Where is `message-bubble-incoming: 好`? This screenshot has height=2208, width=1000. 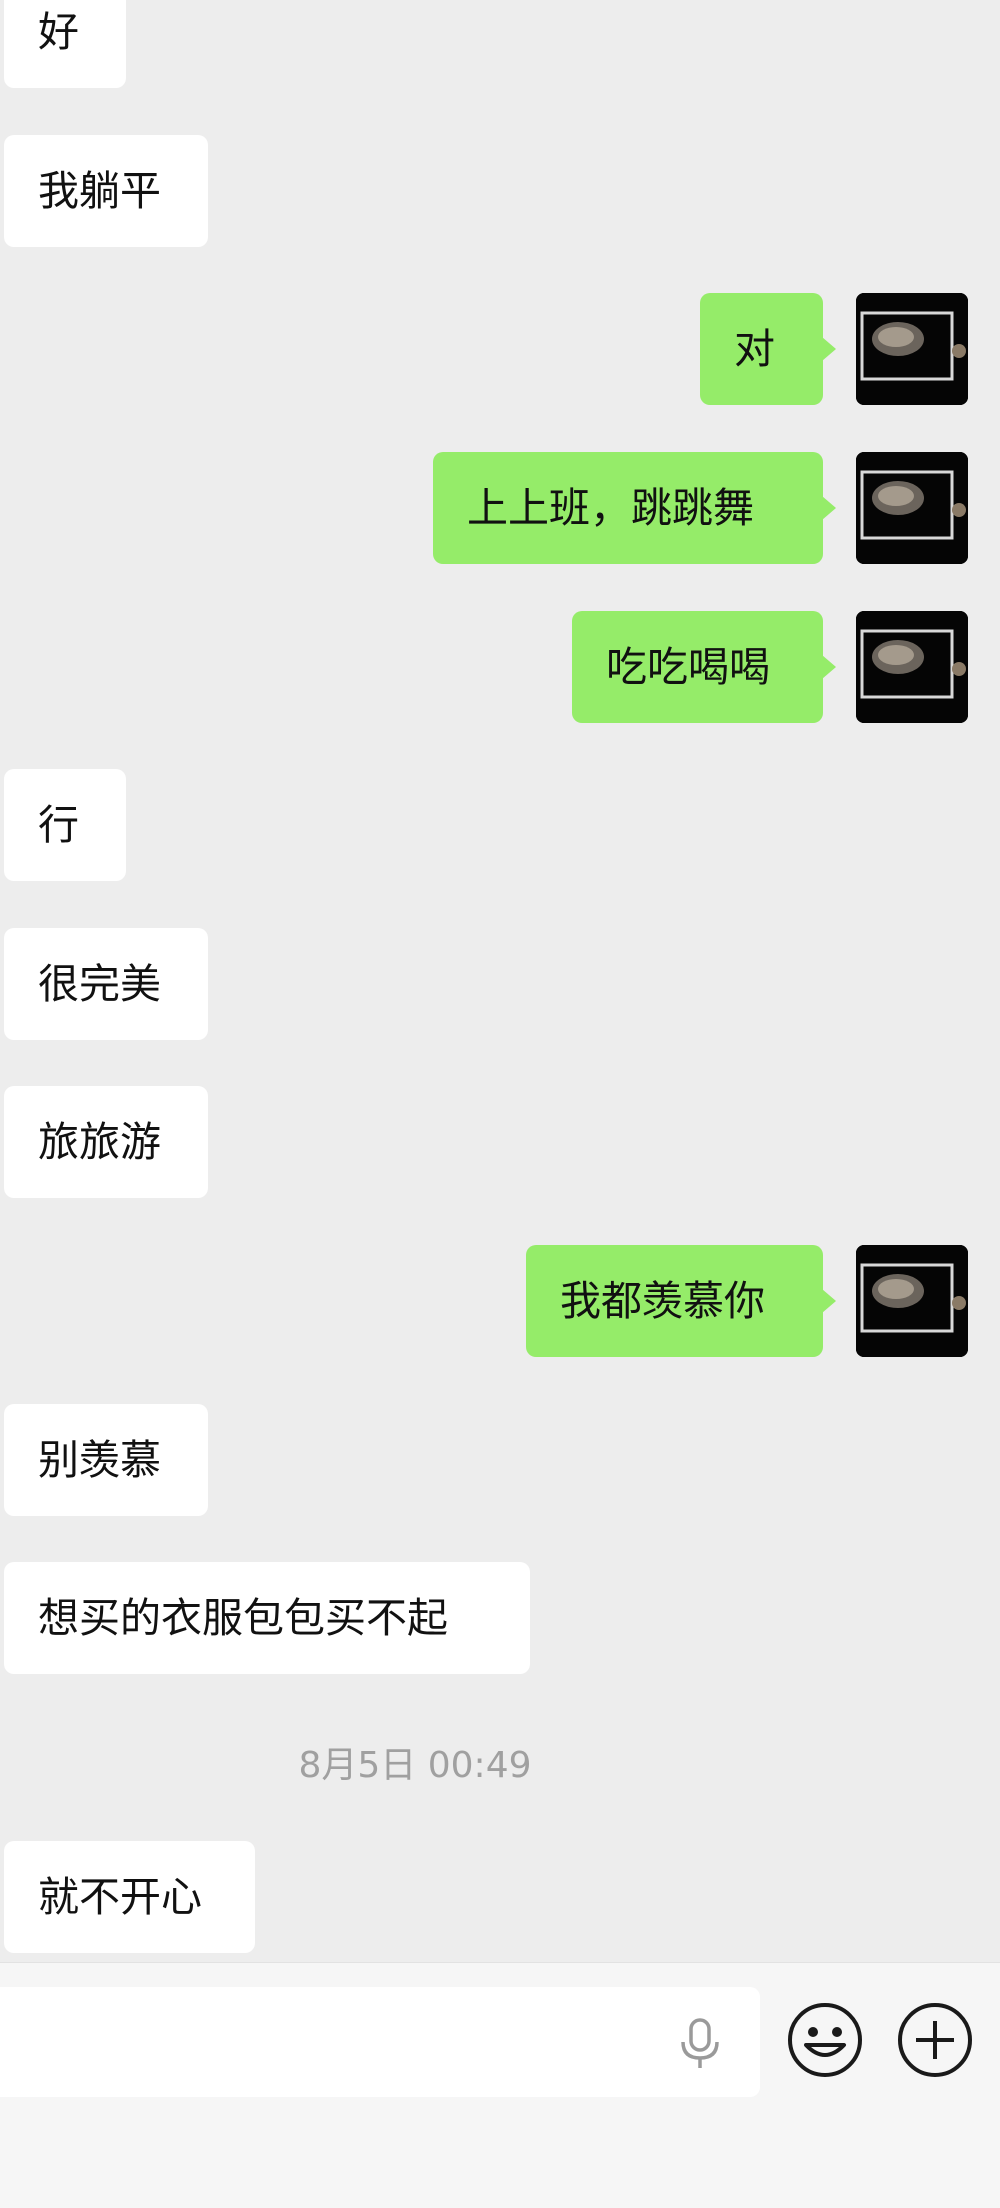 message-bubble-incoming: 好 is located at coordinates (65, 44).